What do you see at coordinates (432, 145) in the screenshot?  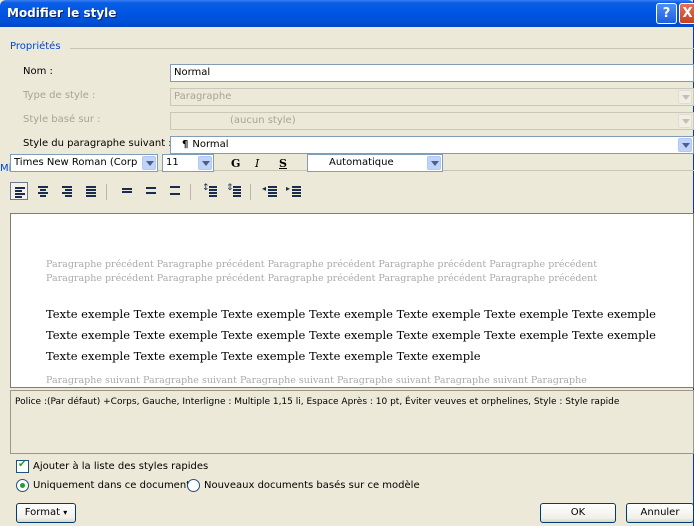 I see `next-style-select: ¶ Normal` at bounding box center [432, 145].